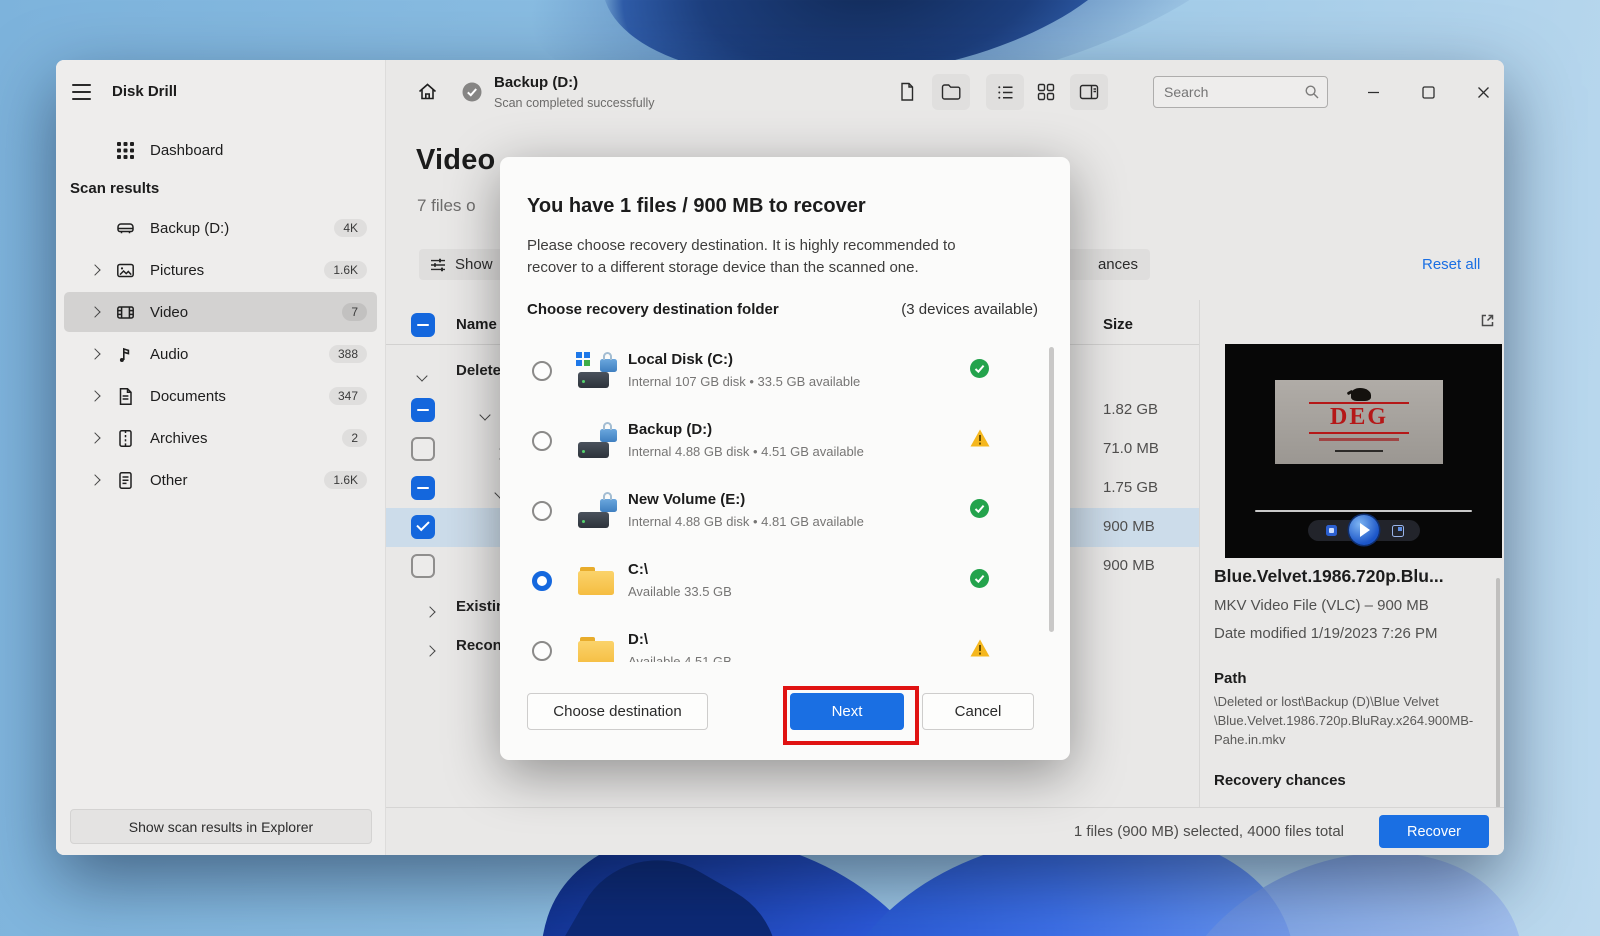 The height and width of the screenshot is (936, 1600). I want to click on sidebar-item-documents: Documents 347, so click(220, 396).